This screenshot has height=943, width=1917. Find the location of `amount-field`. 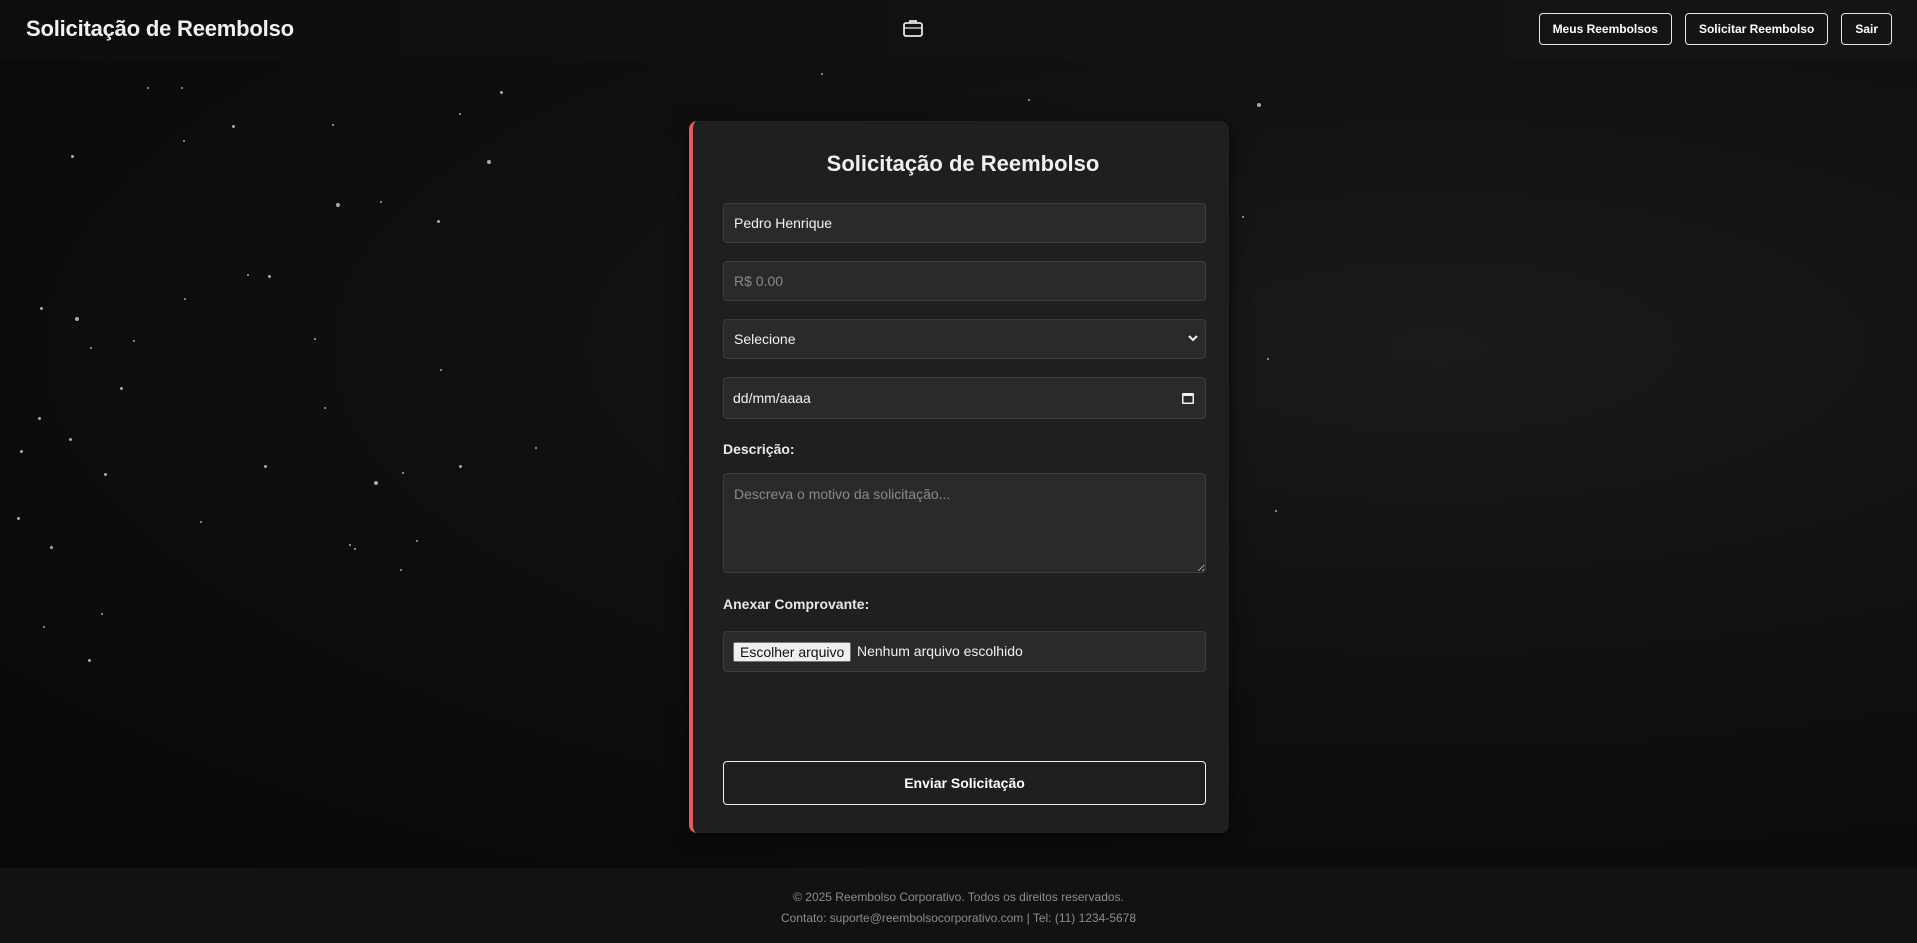

amount-field is located at coordinates (964, 281).